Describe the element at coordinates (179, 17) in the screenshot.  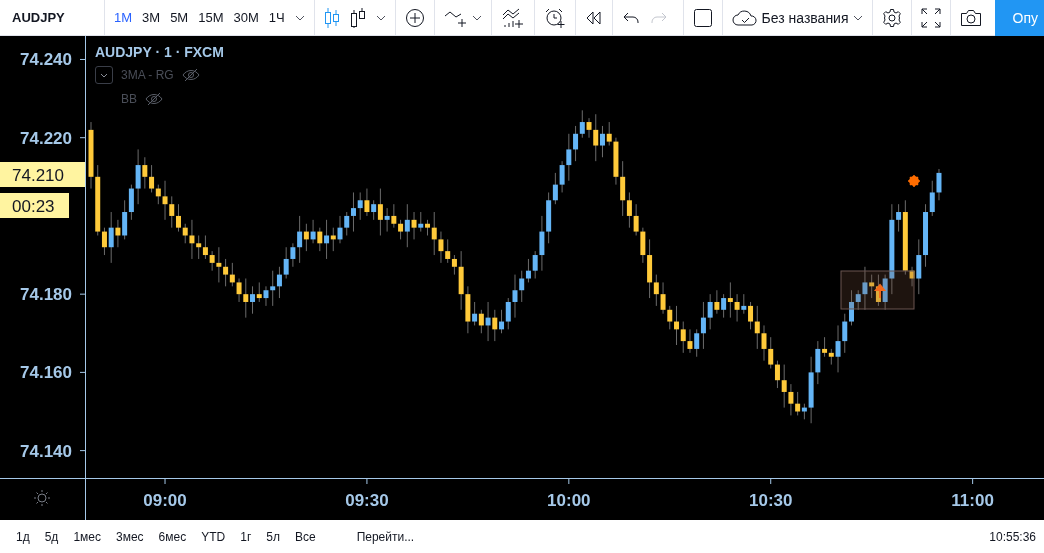
I see `interval-button: 5M` at that location.